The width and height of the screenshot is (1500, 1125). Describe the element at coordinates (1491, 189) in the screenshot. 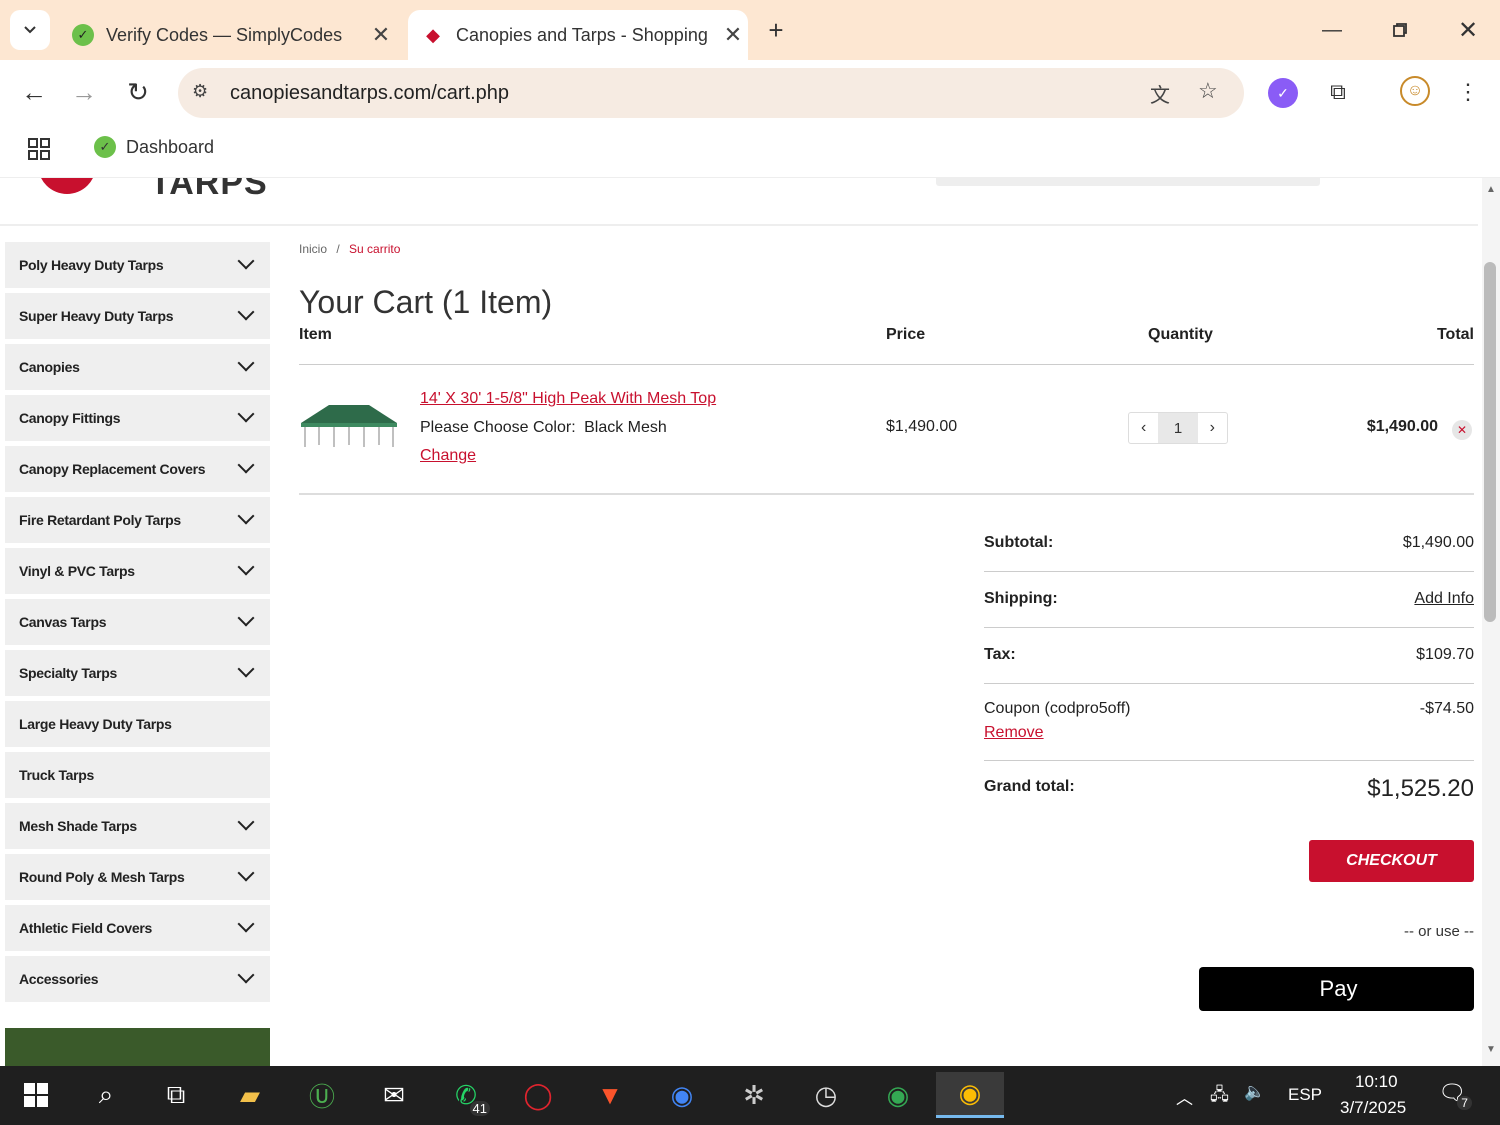

I see `scroll-up-icon: ▲` at that location.